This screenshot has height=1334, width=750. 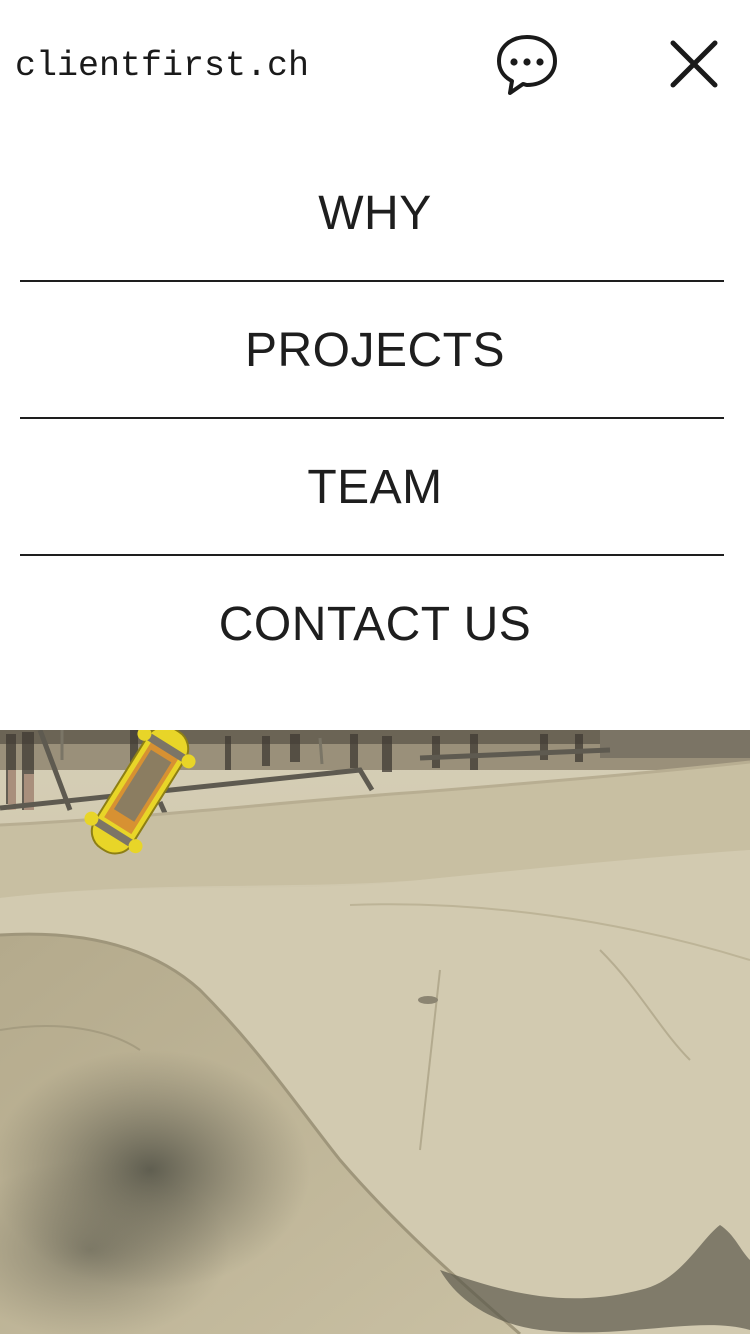 I want to click on menu-item-label: WHY, so click(x=375, y=213).